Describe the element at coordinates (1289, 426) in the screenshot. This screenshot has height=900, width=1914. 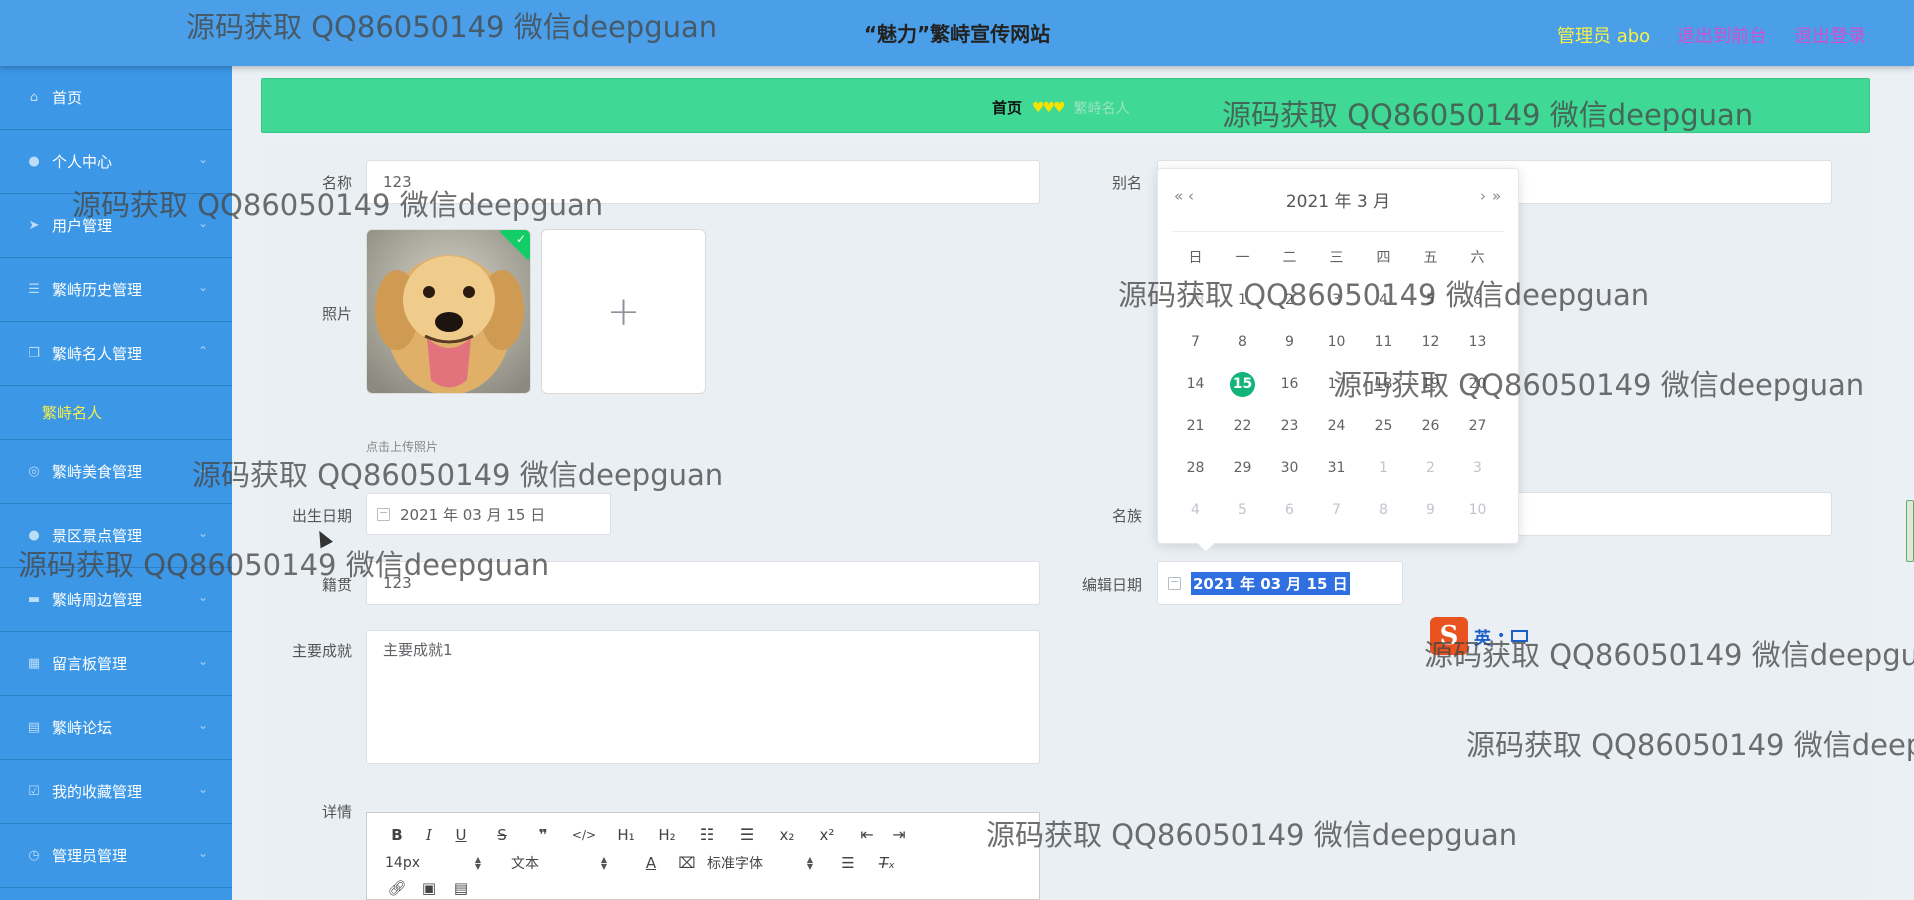
I see `calendar-day: 23` at that location.